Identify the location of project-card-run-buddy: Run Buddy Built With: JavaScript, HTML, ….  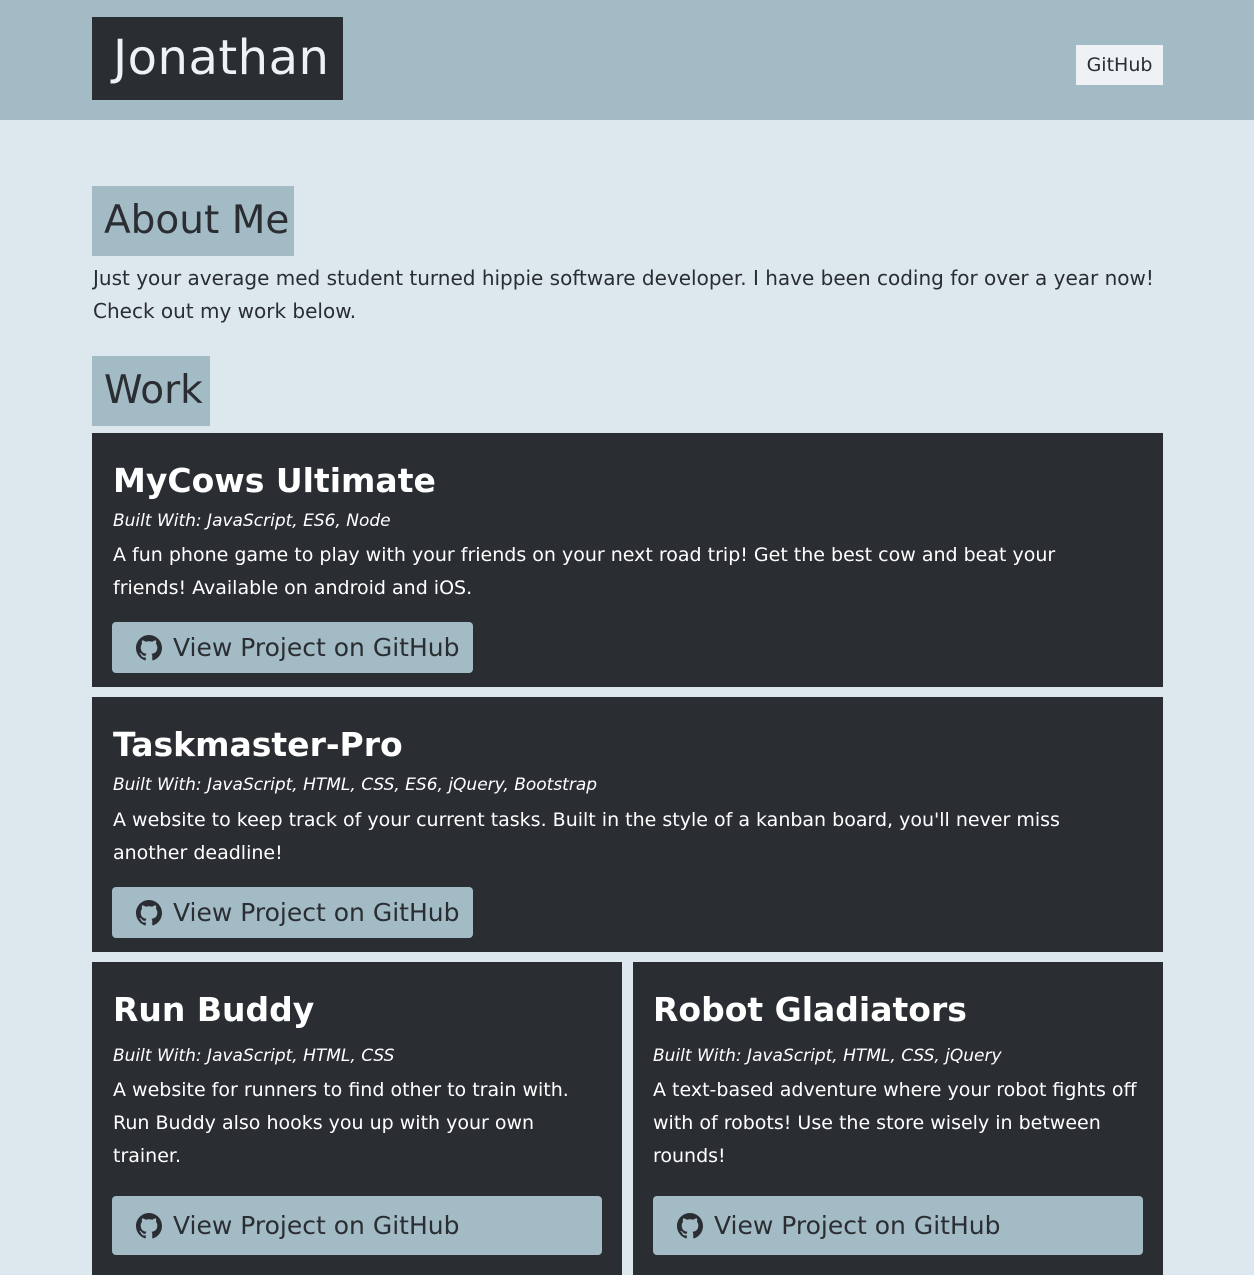
(357, 1118).